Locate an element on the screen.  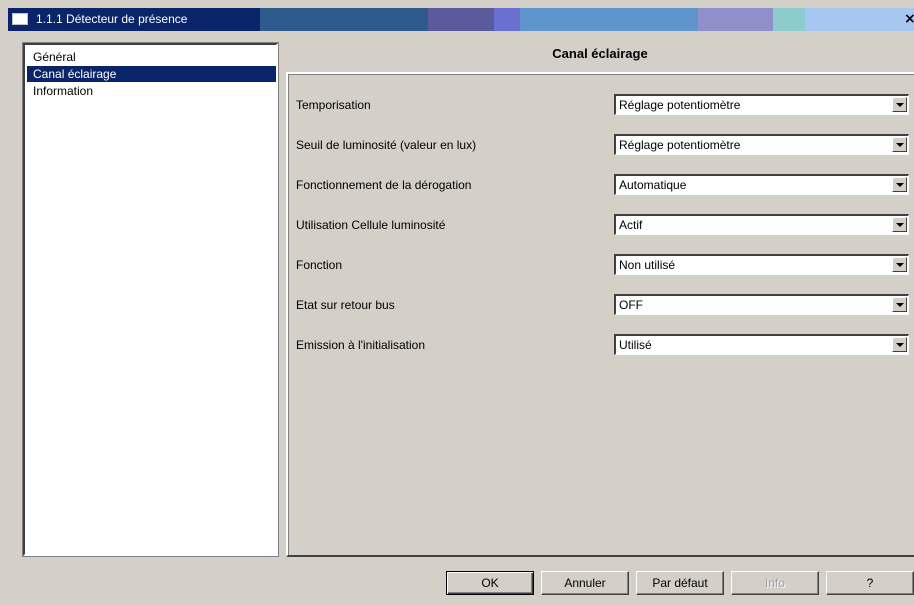
select-value: OFF is located at coordinates (631, 305).